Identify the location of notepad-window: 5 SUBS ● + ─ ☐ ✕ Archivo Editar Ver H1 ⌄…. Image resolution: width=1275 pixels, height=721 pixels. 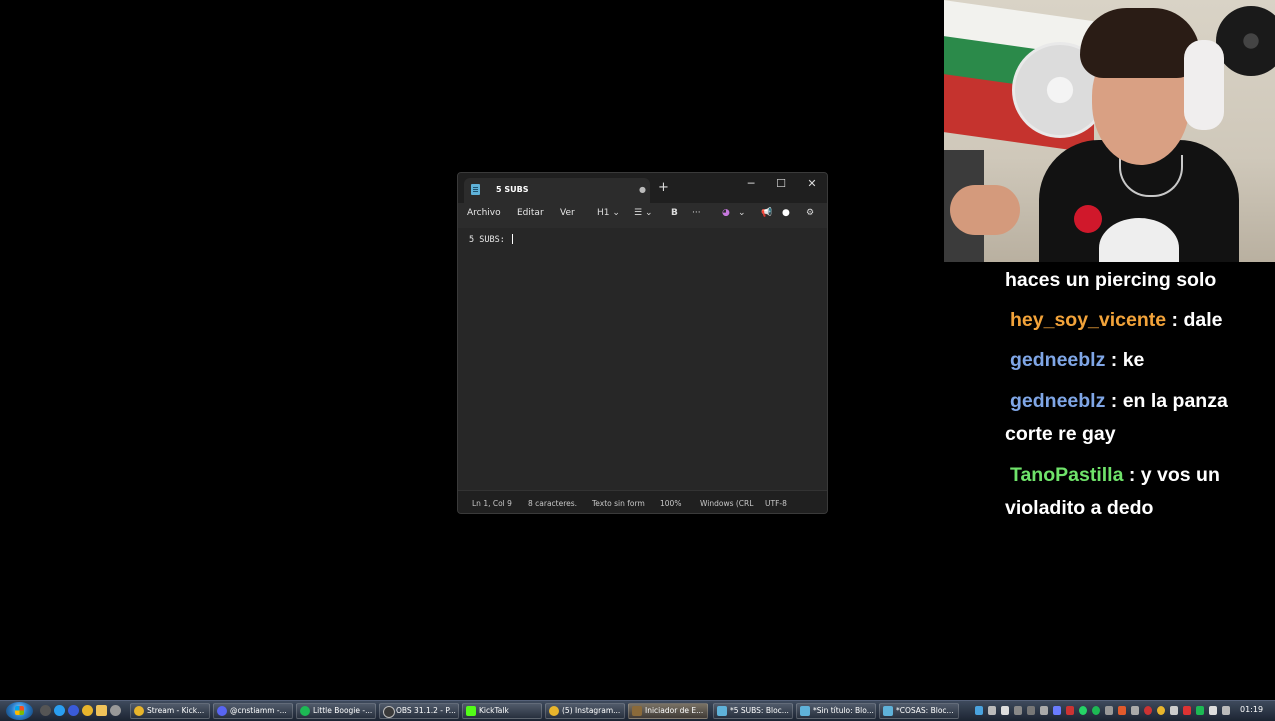
(642, 343).